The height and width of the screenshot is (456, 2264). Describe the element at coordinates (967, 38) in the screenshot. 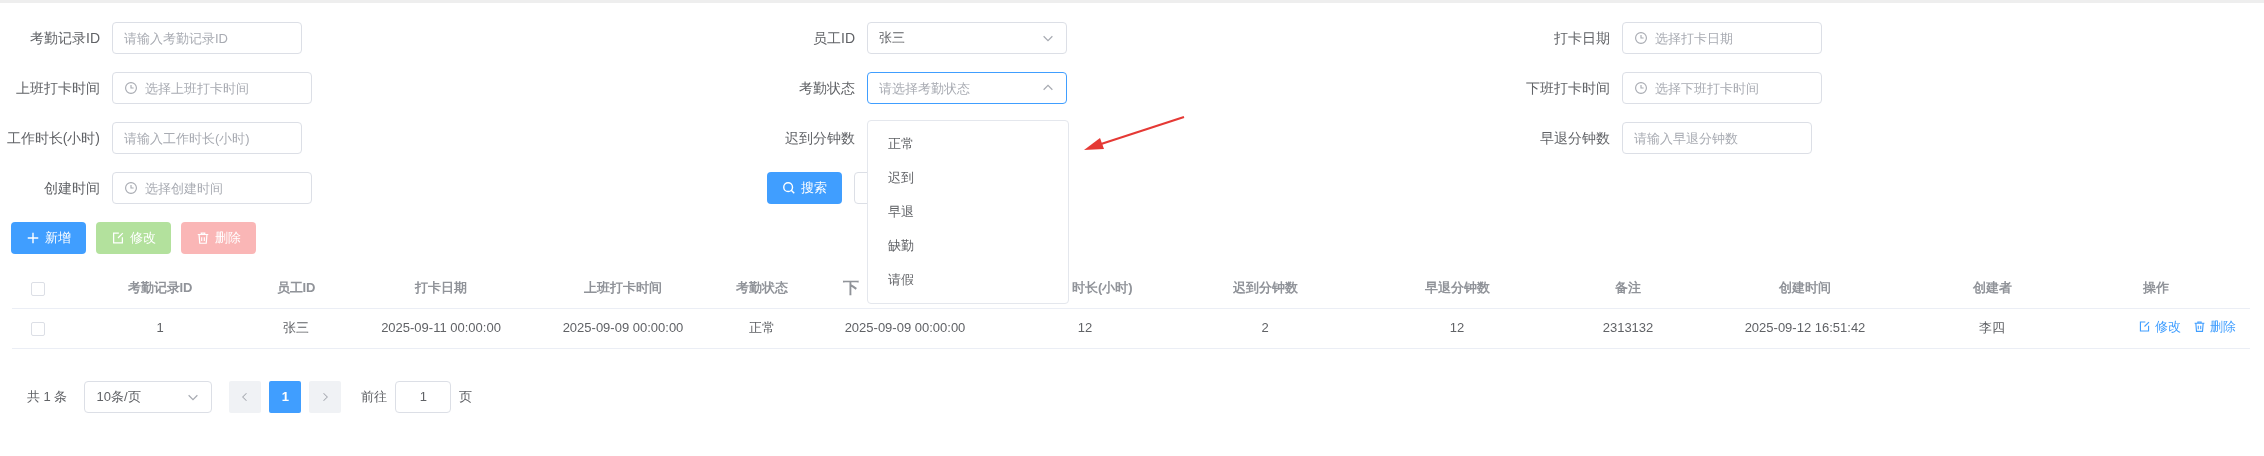

I see `select-field: 张三` at that location.